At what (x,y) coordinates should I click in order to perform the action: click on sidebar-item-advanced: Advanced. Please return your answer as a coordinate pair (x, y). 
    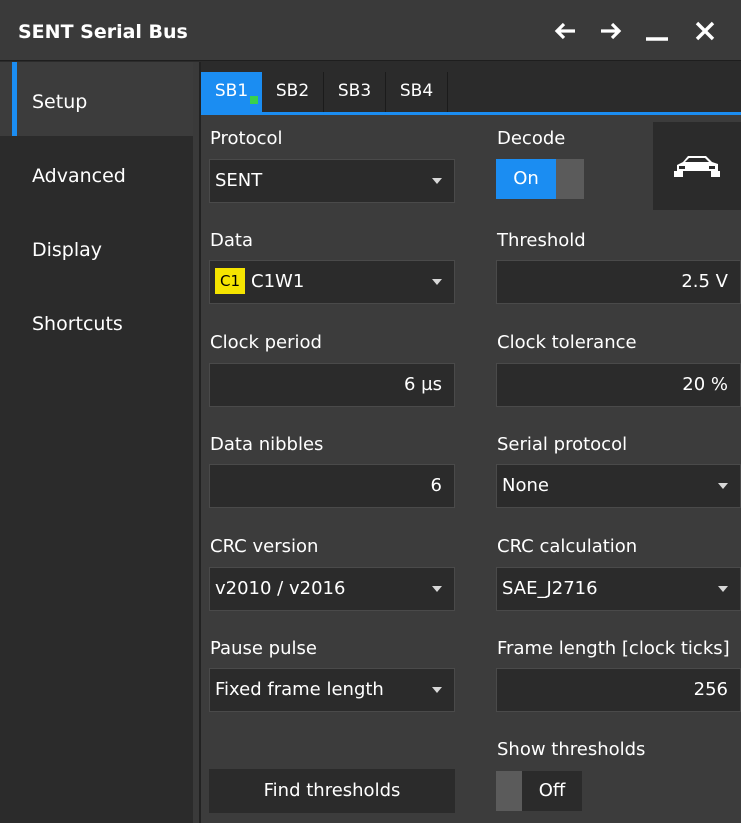
    Looking at the image, I should click on (96, 173).